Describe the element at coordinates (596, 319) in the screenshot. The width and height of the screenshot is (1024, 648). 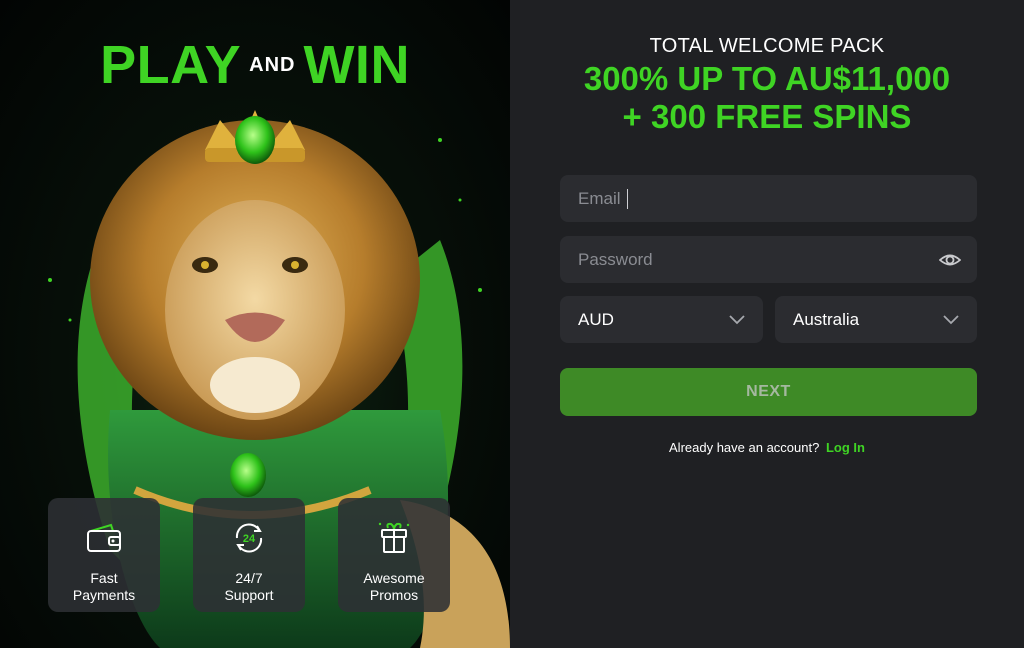
I see `currency-value: AUD` at that location.